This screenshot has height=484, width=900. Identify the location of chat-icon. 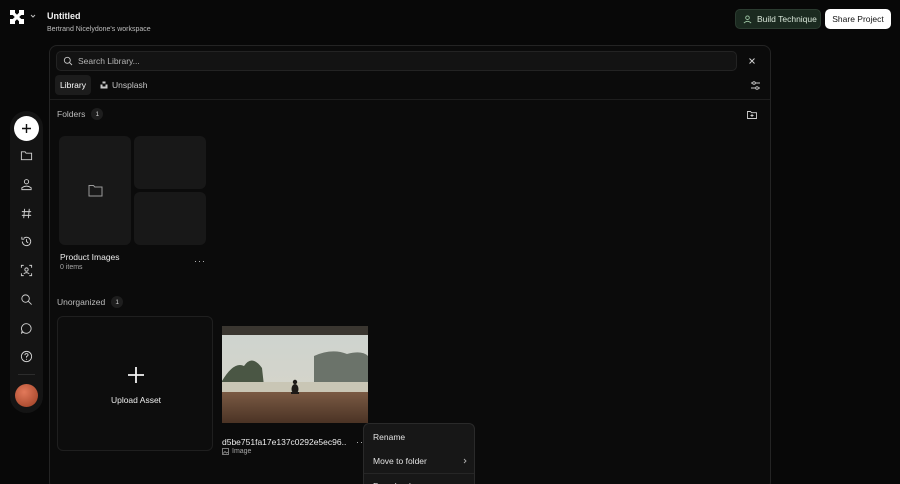
(26, 328).